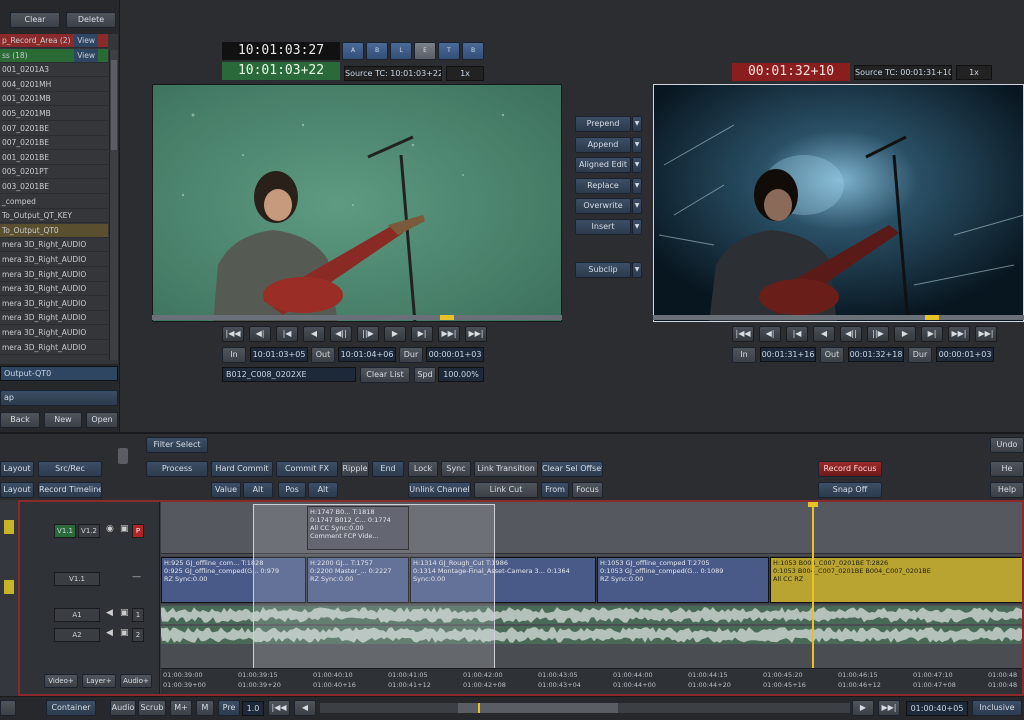  I want to click on unlink-channel-button: Unlink Channel, so click(439, 490).